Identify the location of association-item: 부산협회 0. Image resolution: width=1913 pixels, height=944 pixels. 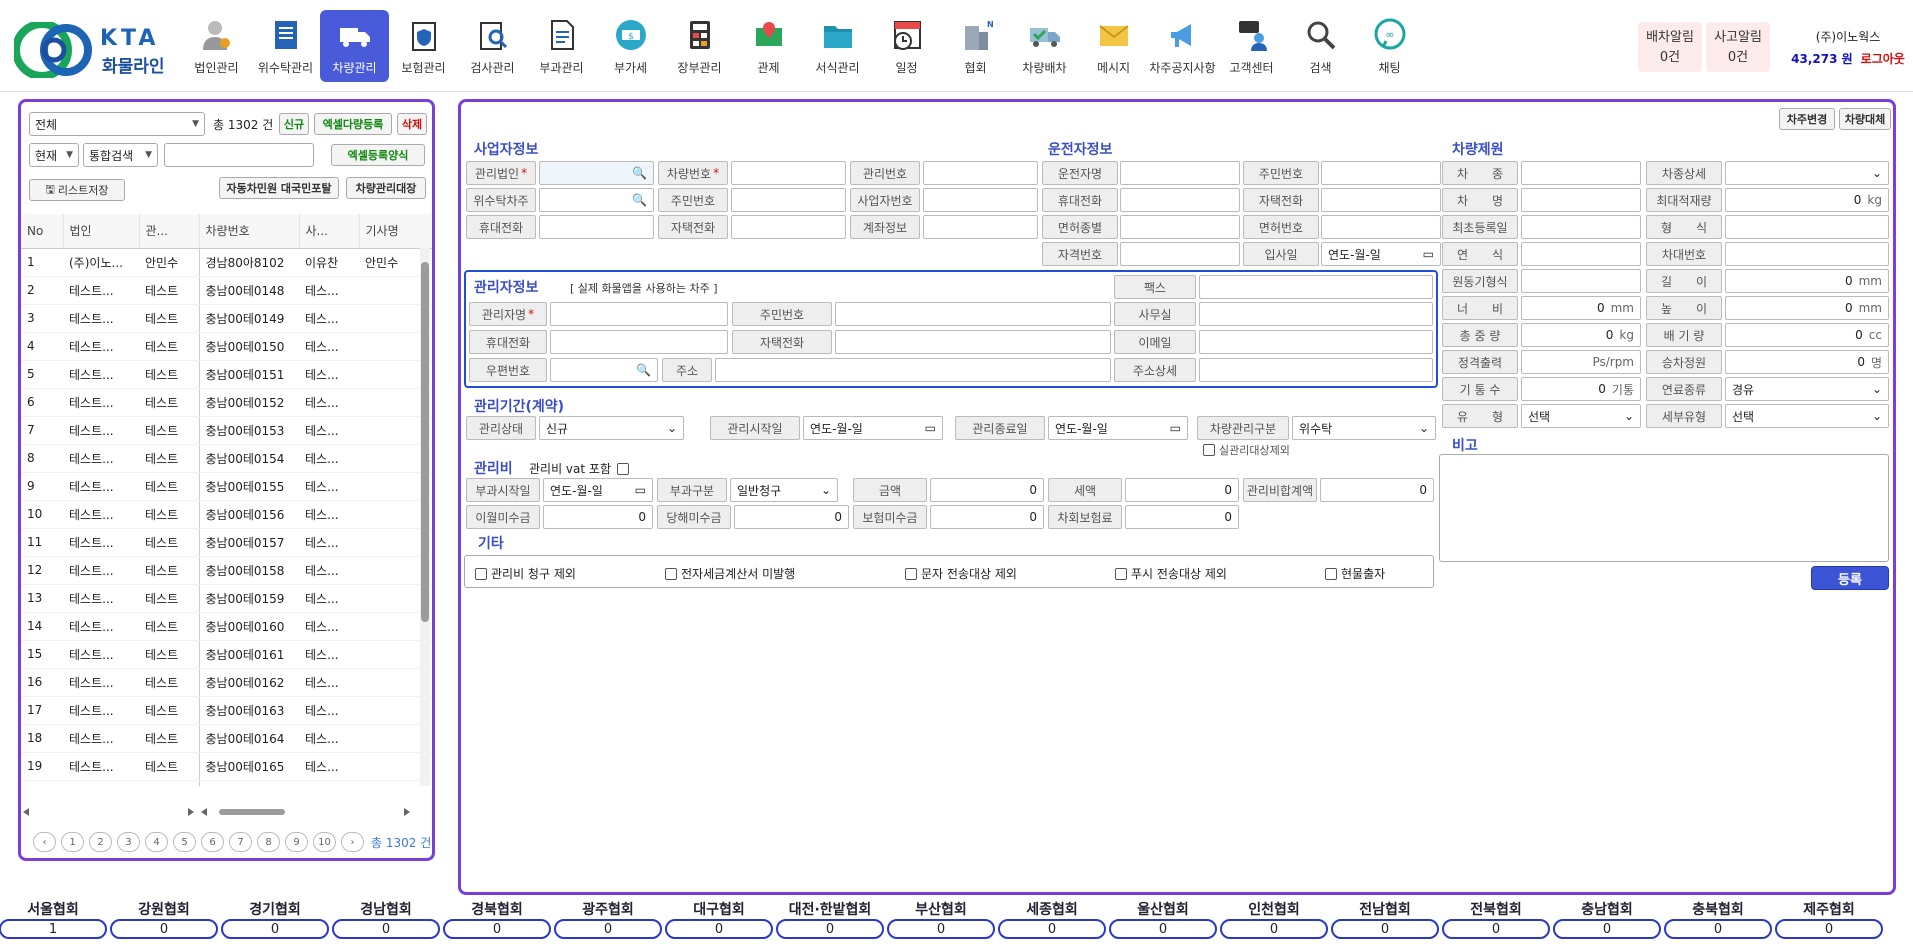
(941, 919).